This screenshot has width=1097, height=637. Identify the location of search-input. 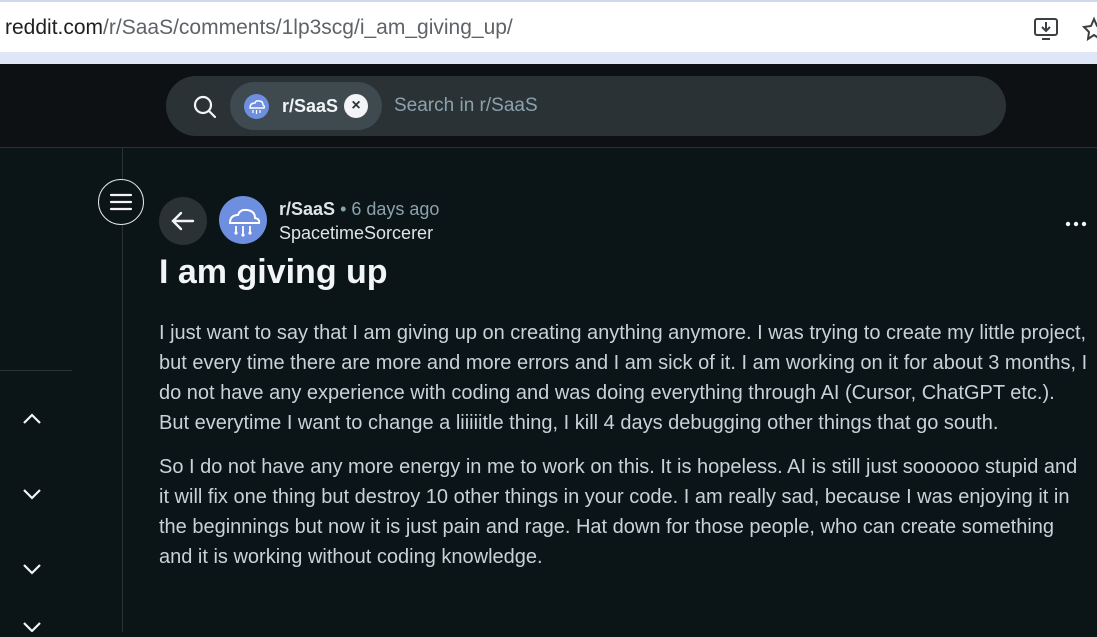
(674, 106).